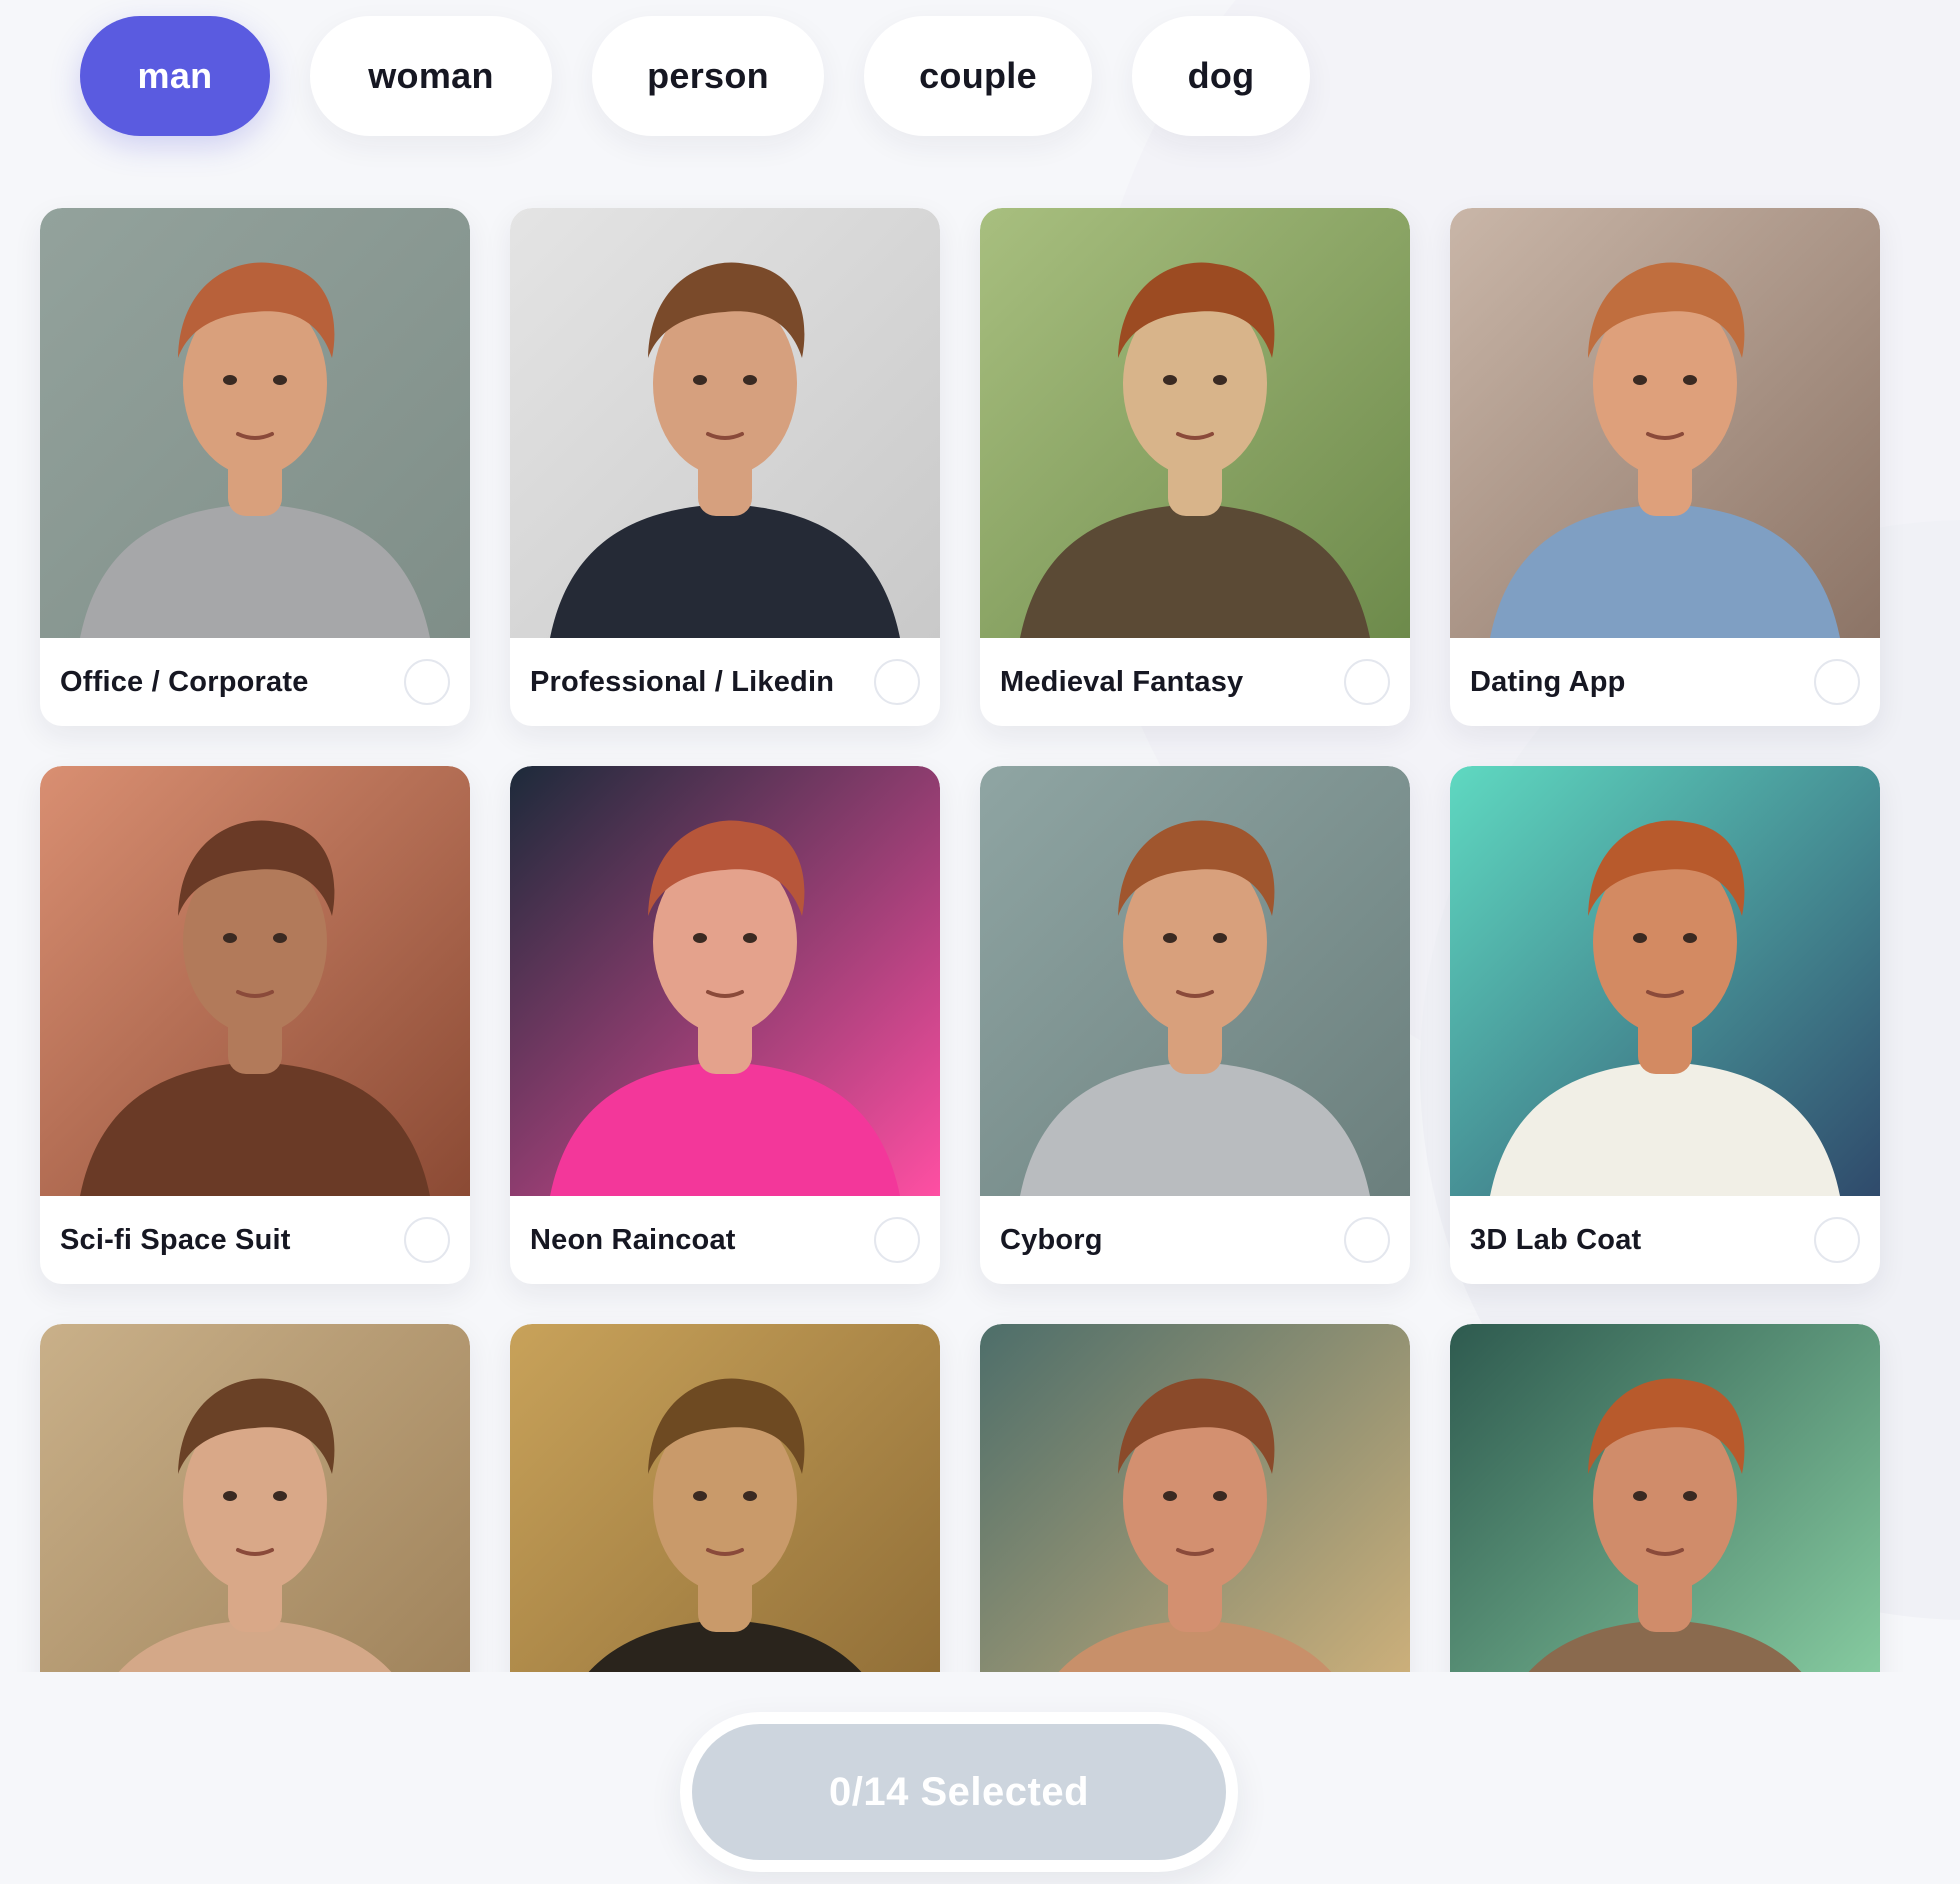  I want to click on tab-man: man, so click(175, 76).